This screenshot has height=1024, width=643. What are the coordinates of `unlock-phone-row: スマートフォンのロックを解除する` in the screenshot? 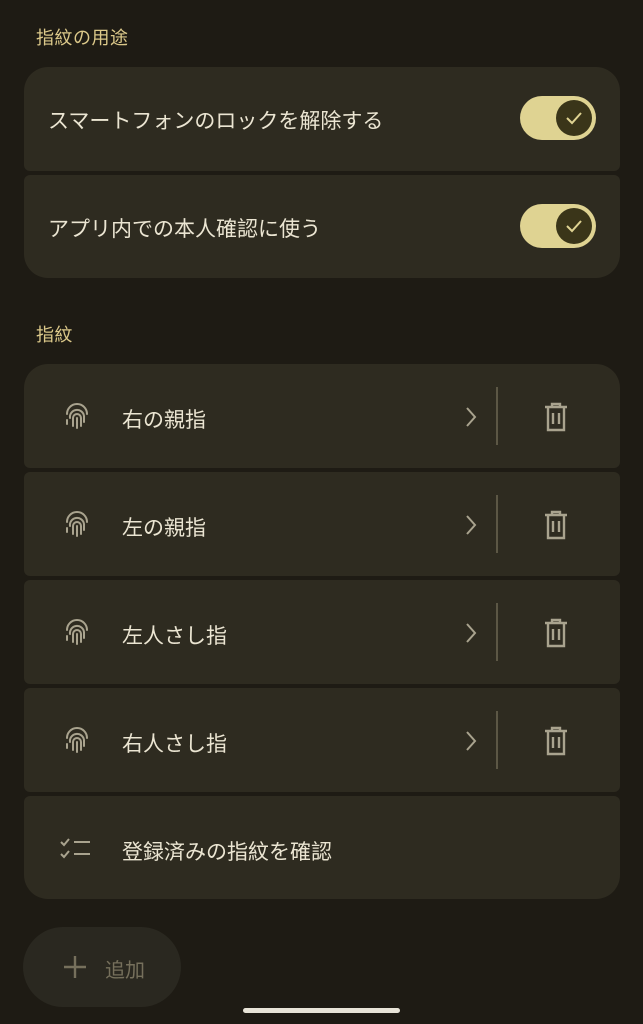 It's located at (322, 119).